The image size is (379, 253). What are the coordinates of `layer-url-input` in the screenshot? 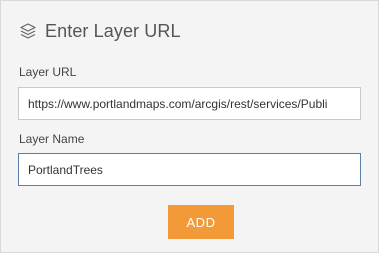 It's located at (189, 103).